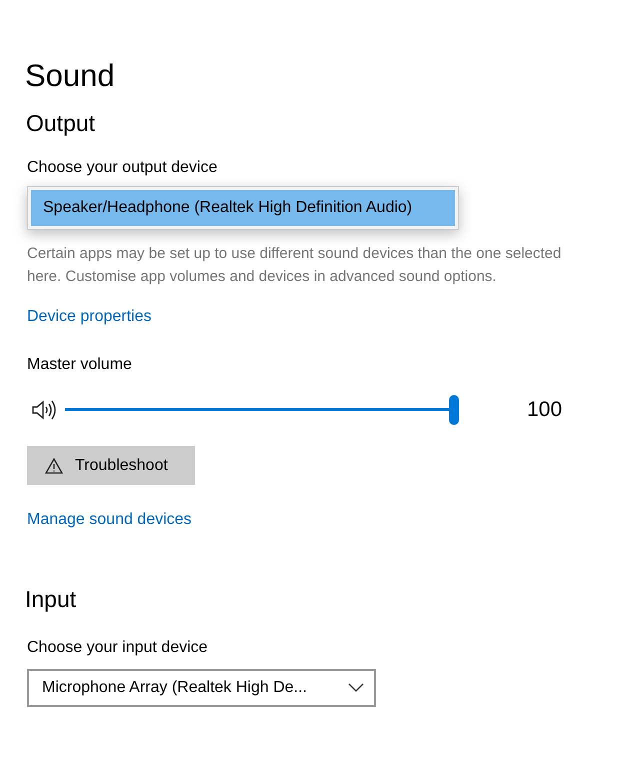  I want to click on warning-icon, so click(54, 466).